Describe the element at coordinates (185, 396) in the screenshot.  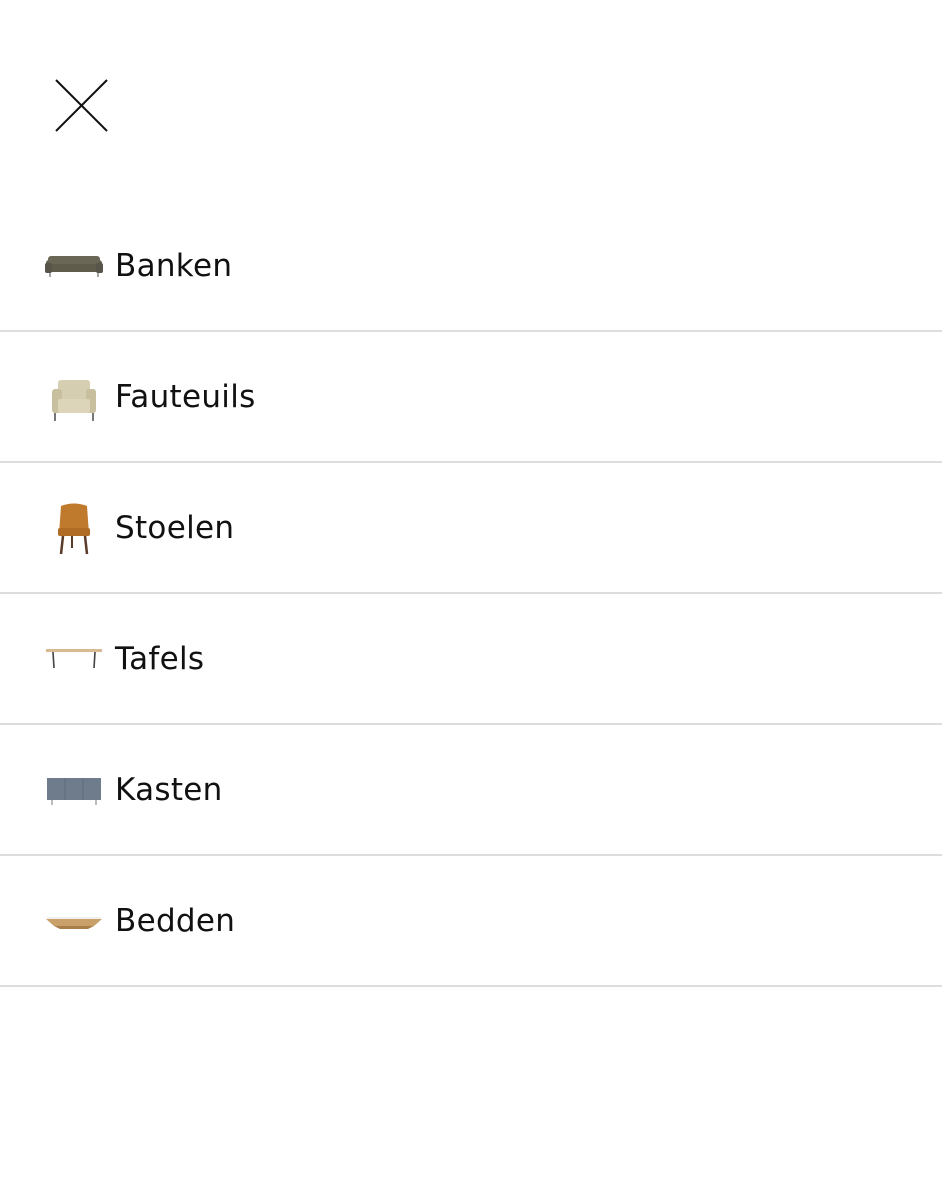
I see `menu-item-label: Fauteuils` at that location.